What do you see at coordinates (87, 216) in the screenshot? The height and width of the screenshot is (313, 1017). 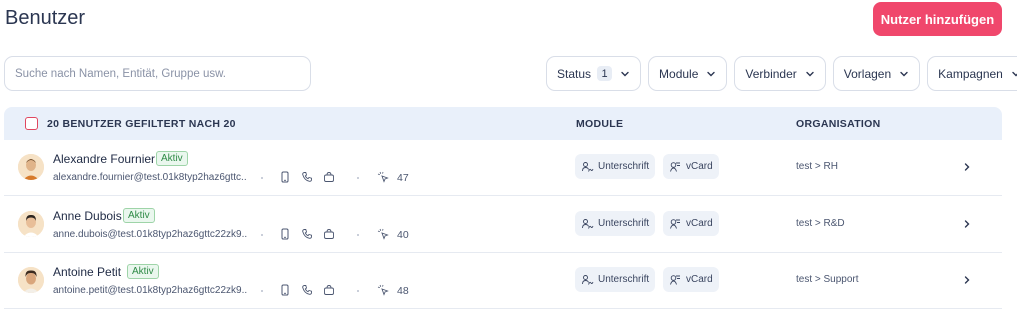 I see `user-name: Anne Dubois` at bounding box center [87, 216].